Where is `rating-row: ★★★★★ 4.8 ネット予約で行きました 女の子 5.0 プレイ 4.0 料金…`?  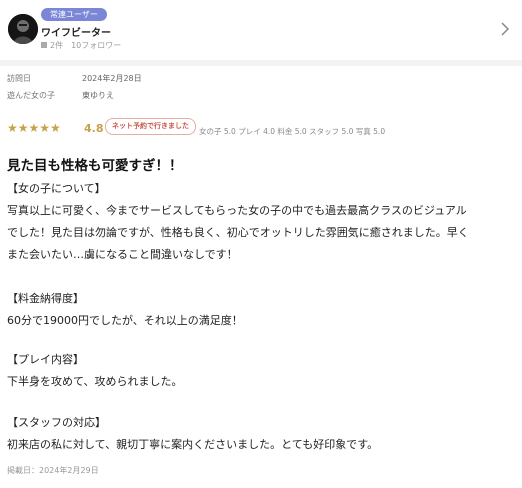 rating-row: ★★★★★ 4.8 ネット予約で行きました 女の子 5.0 プレイ 4.0 料金… is located at coordinates (262, 129).